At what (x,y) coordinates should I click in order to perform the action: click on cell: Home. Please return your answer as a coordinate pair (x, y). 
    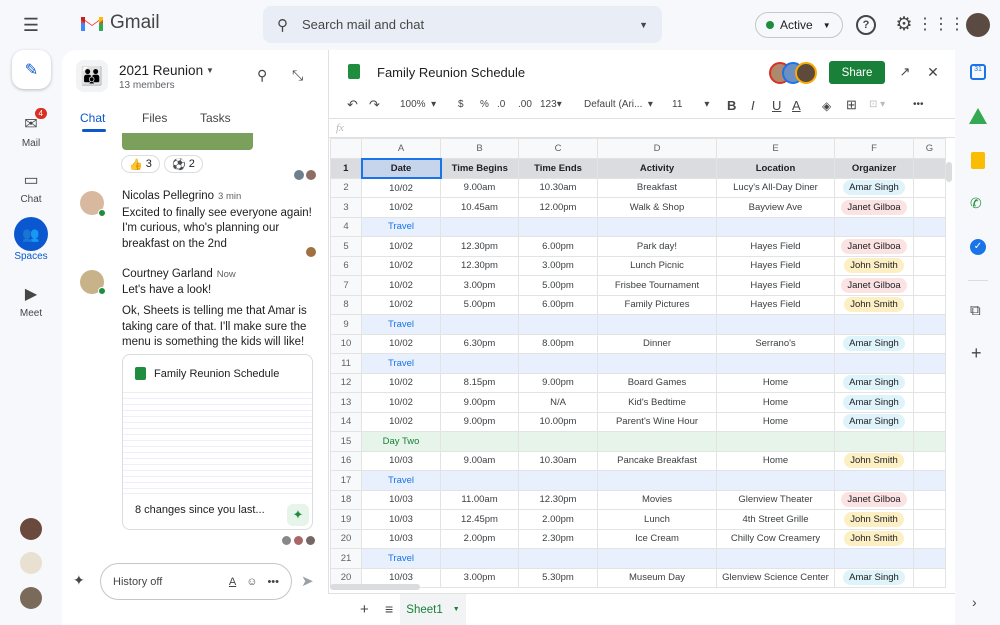
    Looking at the image, I should click on (775, 421).